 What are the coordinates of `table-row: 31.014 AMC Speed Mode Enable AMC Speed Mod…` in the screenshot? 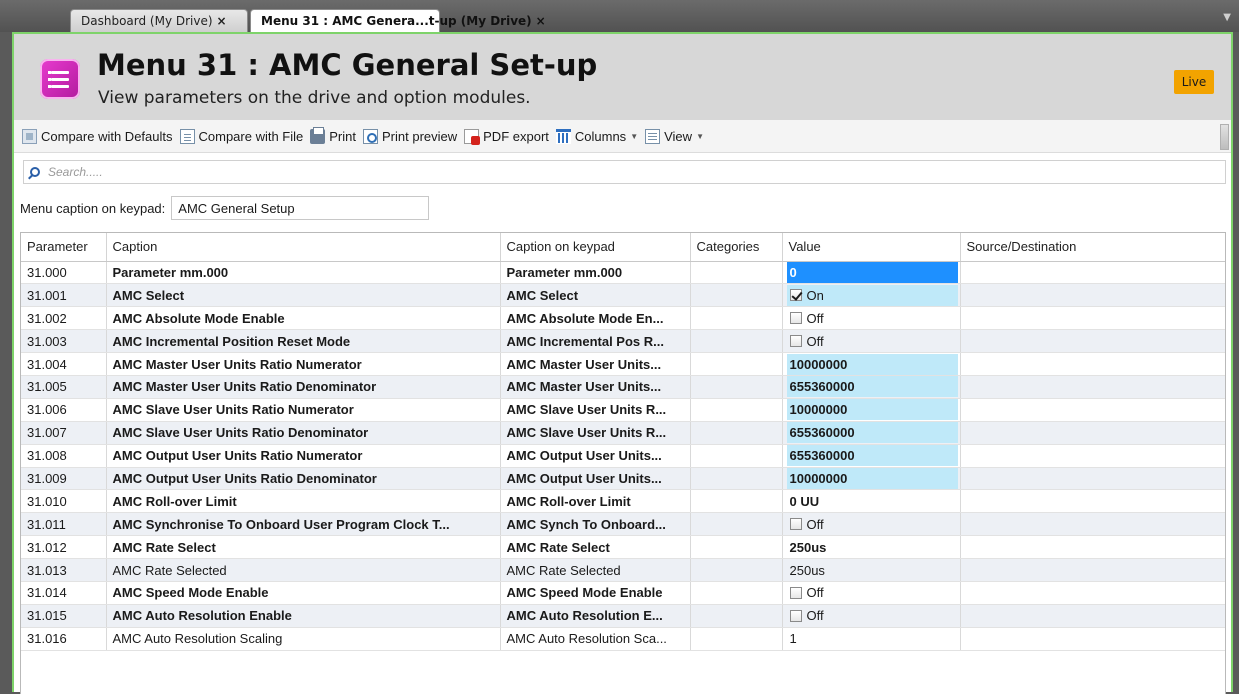 It's located at (623, 593).